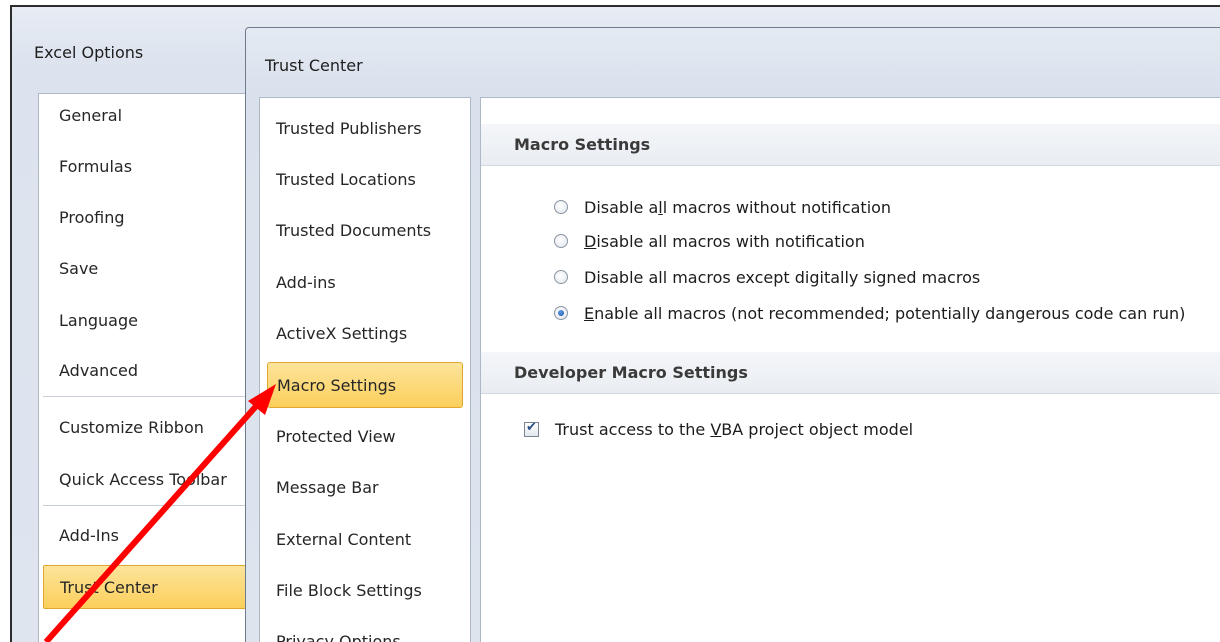 Image resolution: width=1220 pixels, height=642 pixels. I want to click on excel-nav-item-formulas: Formulas, so click(148, 167).